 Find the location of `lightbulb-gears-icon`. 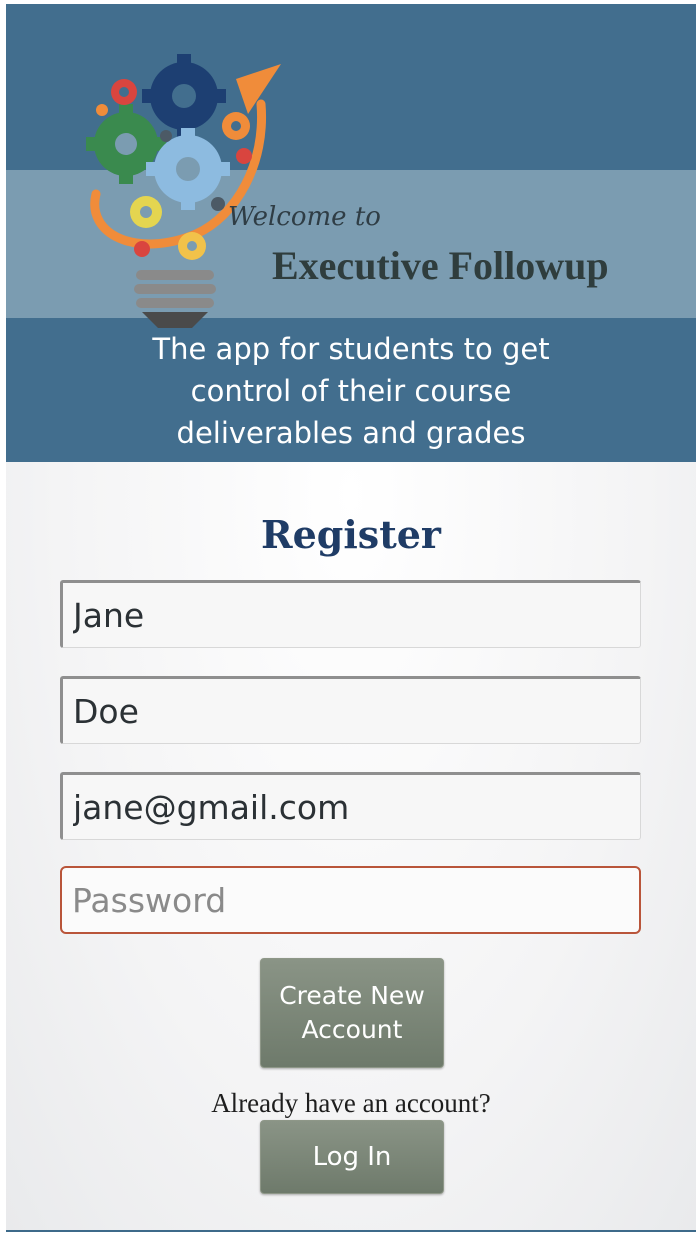

lightbulb-gears-icon is located at coordinates (183, 191).